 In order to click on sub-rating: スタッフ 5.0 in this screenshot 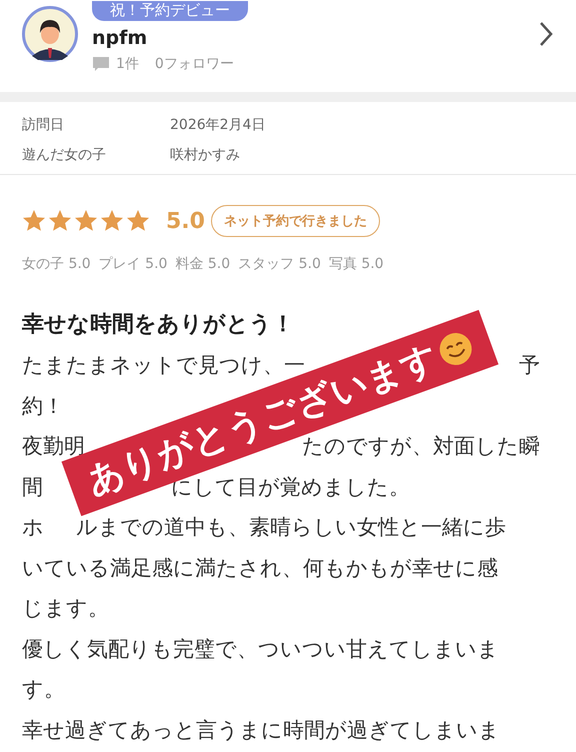, I will do `click(279, 264)`.